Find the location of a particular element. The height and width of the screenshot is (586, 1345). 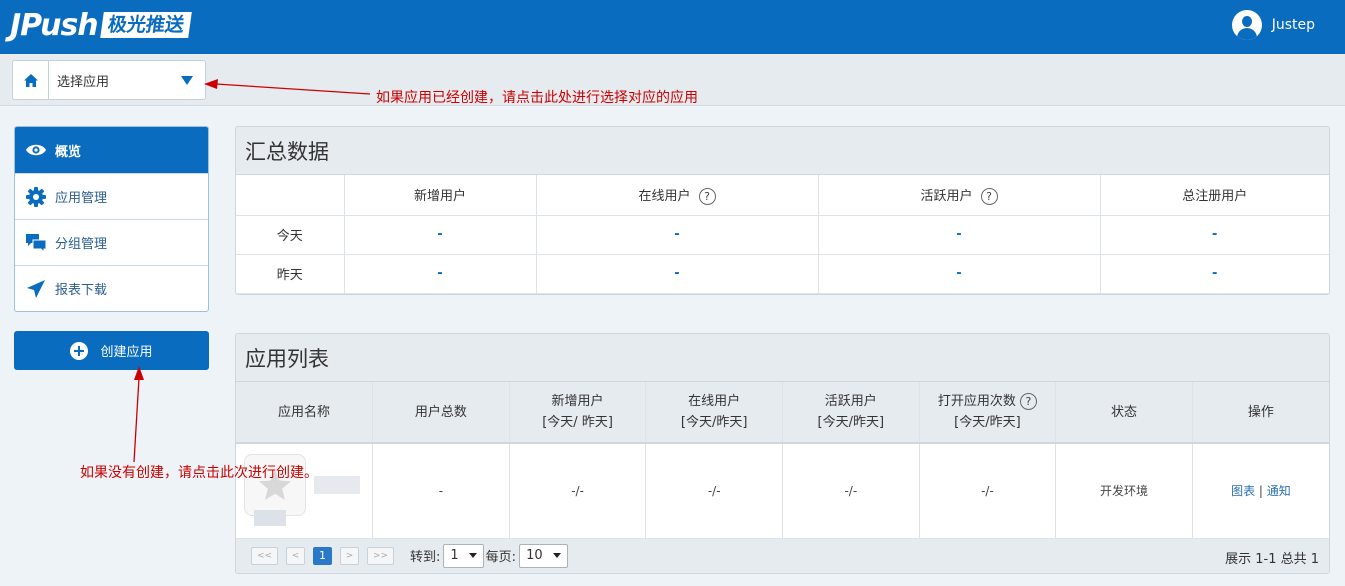

summary-row-today: 今天 - - - - is located at coordinates (782, 235).